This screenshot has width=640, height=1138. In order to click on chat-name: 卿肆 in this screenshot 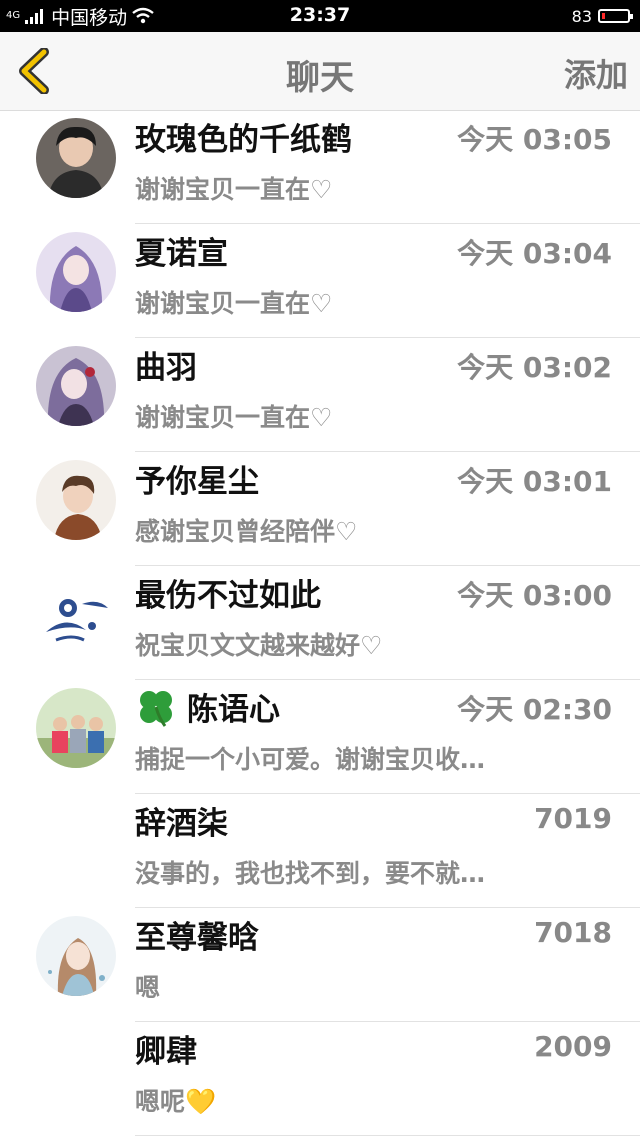, I will do `click(166, 1052)`.